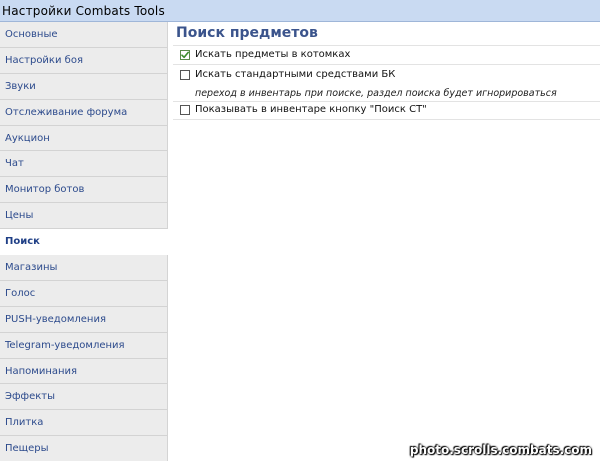 Image resolution: width=600 pixels, height=461 pixels. What do you see at coordinates (311, 109) in the screenshot?
I see `option-label: Показывать в инвентаре кнопку "Поиск СТ"` at bounding box center [311, 109].